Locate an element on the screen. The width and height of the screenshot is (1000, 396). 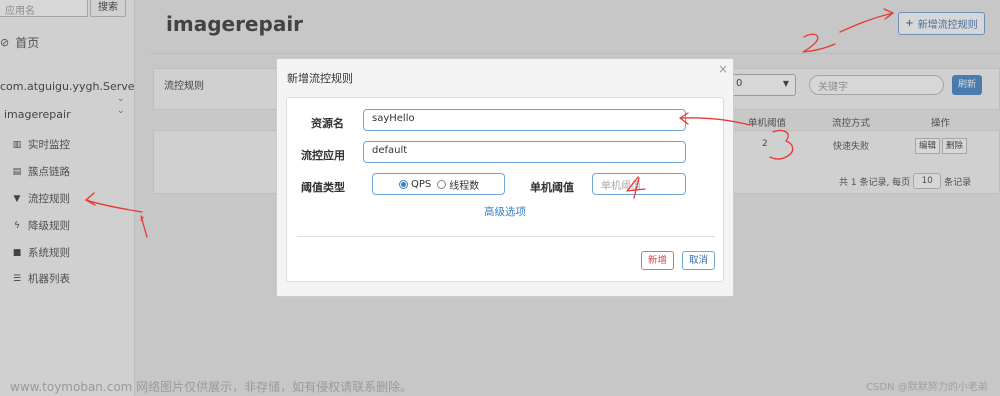
radio-threads: 线程数 is located at coordinates (458, 184).